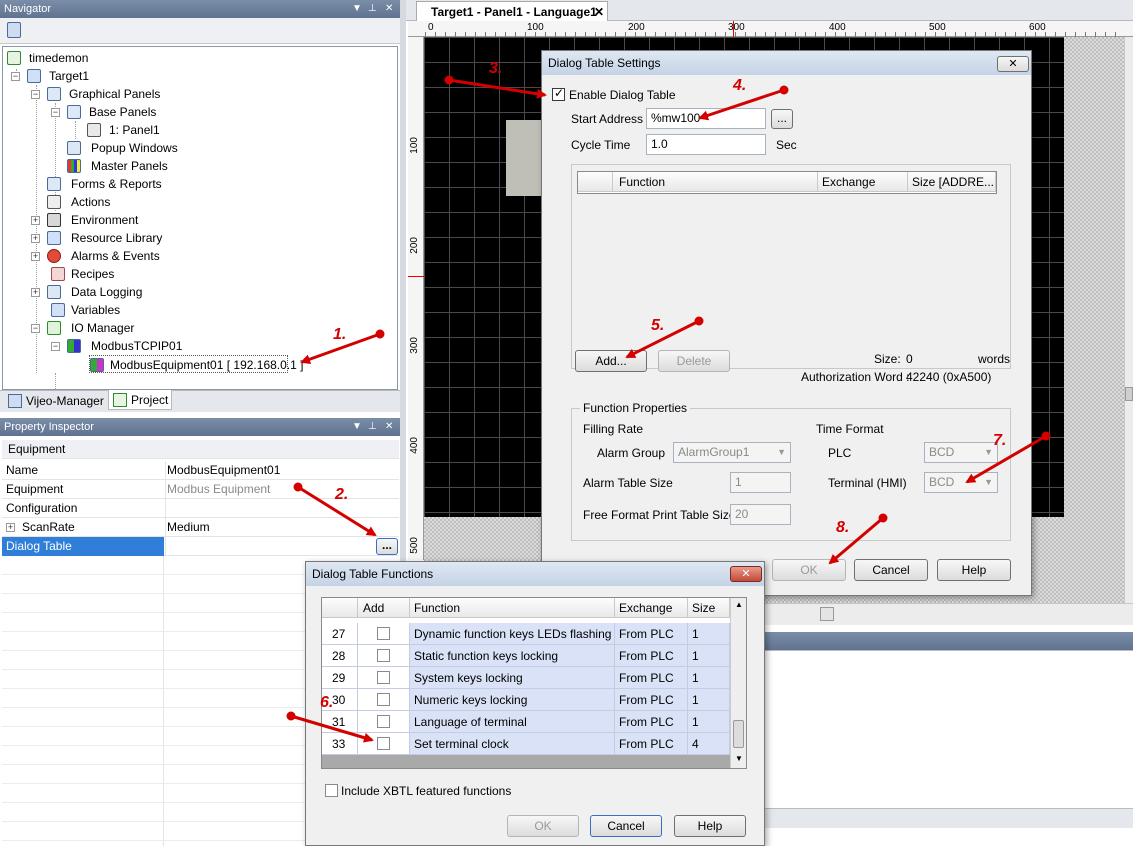 This screenshot has width=1133, height=846. Describe the element at coordinates (706, 118) in the screenshot. I see `start-address-input: %mw100` at that location.